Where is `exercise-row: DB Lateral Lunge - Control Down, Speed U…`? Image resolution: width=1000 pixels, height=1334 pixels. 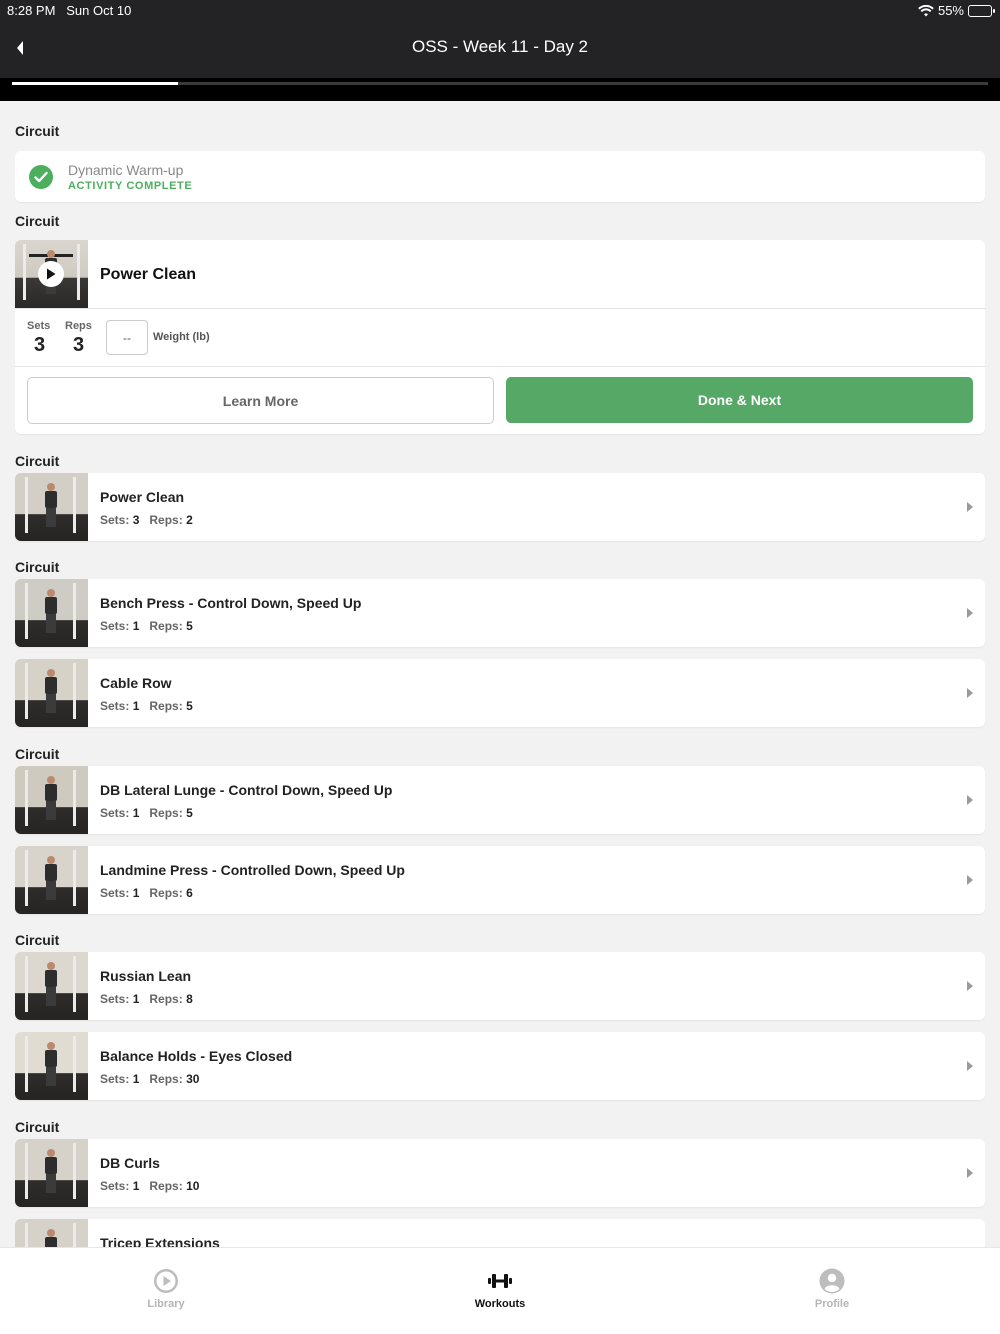 exercise-row: DB Lateral Lunge - Control Down, Speed U… is located at coordinates (500, 800).